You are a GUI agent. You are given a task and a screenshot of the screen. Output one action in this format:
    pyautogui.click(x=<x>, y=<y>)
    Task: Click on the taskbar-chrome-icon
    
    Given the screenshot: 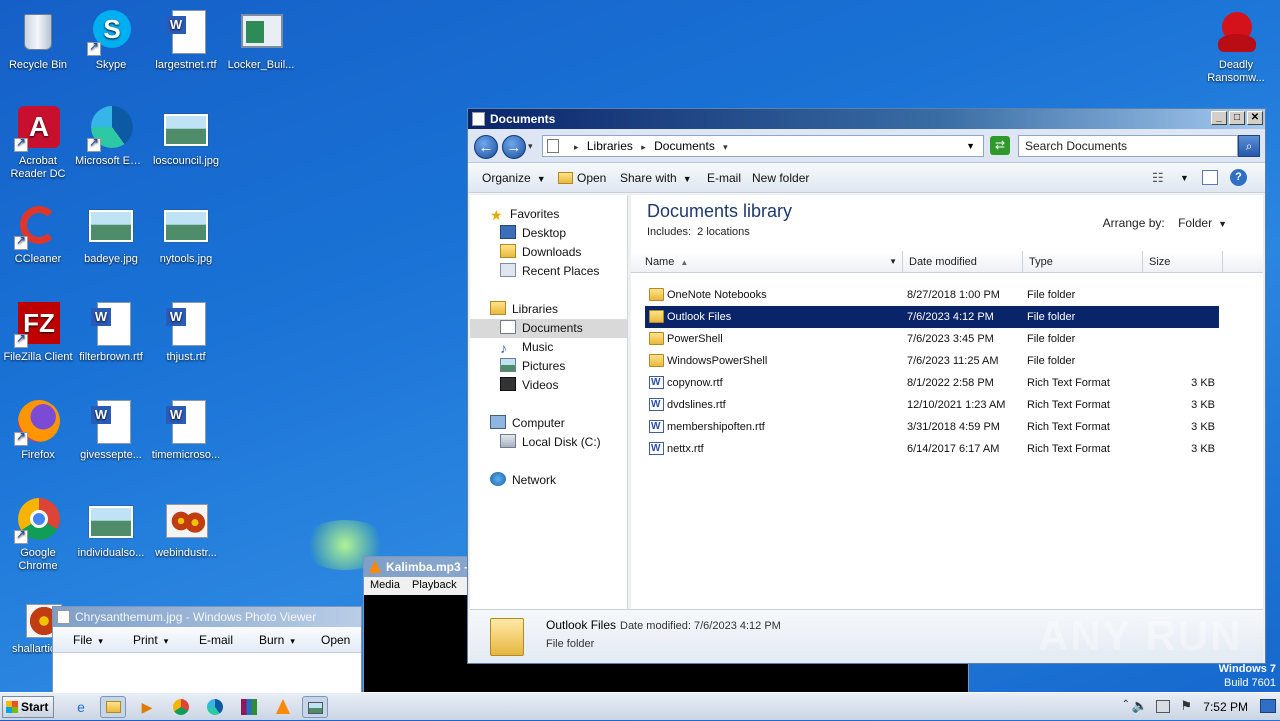 What is the action you would take?
    pyautogui.click(x=181, y=707)
    